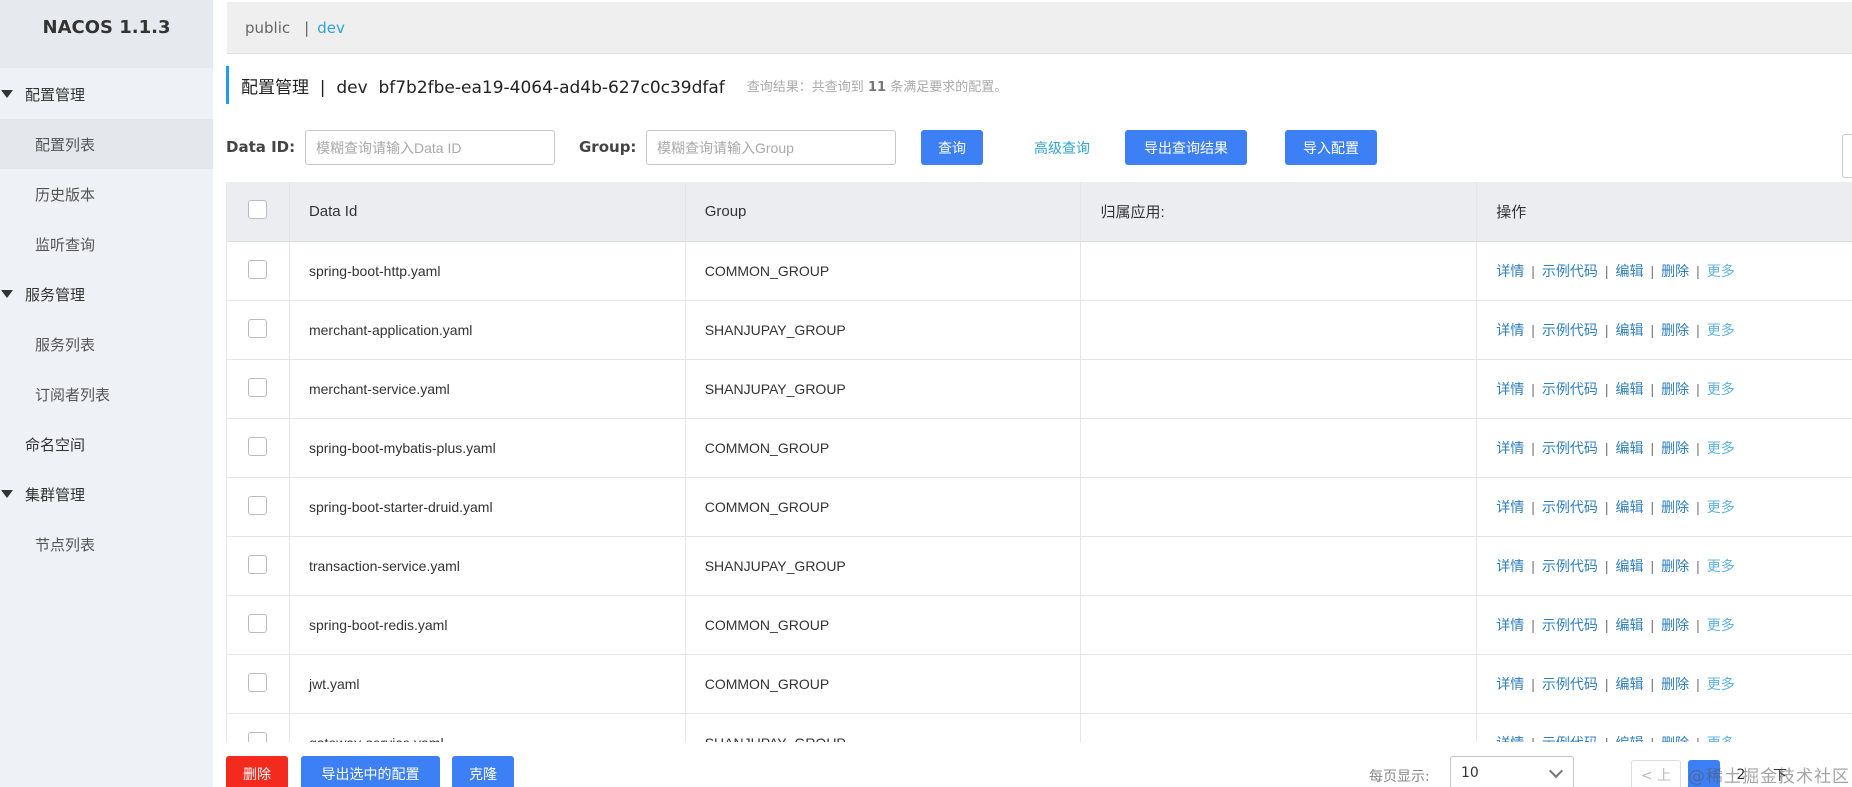 This screenshot has width=1852, height=787. I want to click on sidebar-group-config: 配置管理, so click(106, 94).